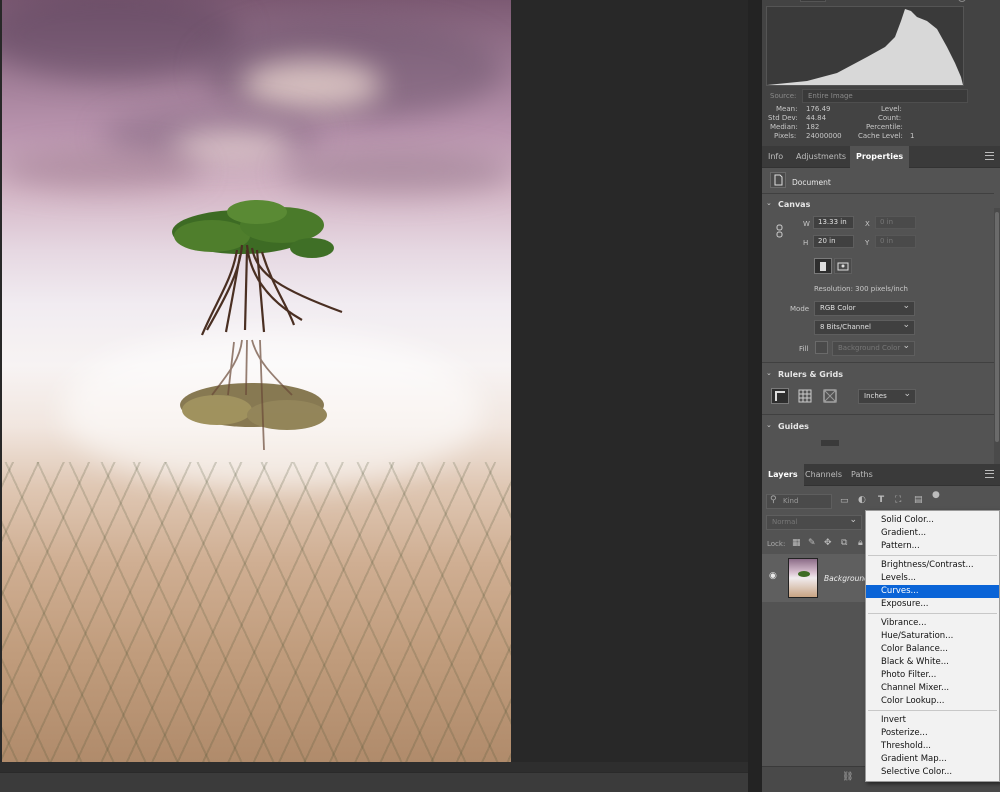 The width and height of the screenshot is (1000, 792). Describe the element at coordinates (844, 543) in the screenshot. I see `lock-artboard-icon: ⧉` at that location.